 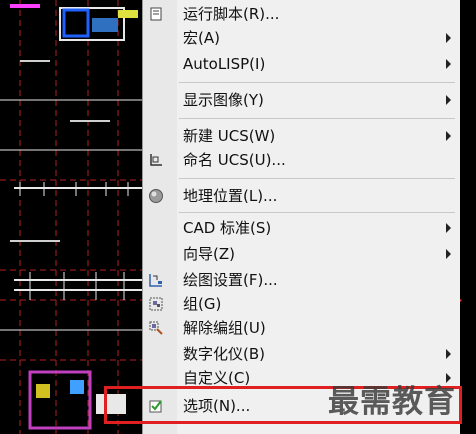 What do you see at coordinates (302, 304) in the screenshot?
I see `menu-item-group: 组(G)` at bounding box center [302, 304].